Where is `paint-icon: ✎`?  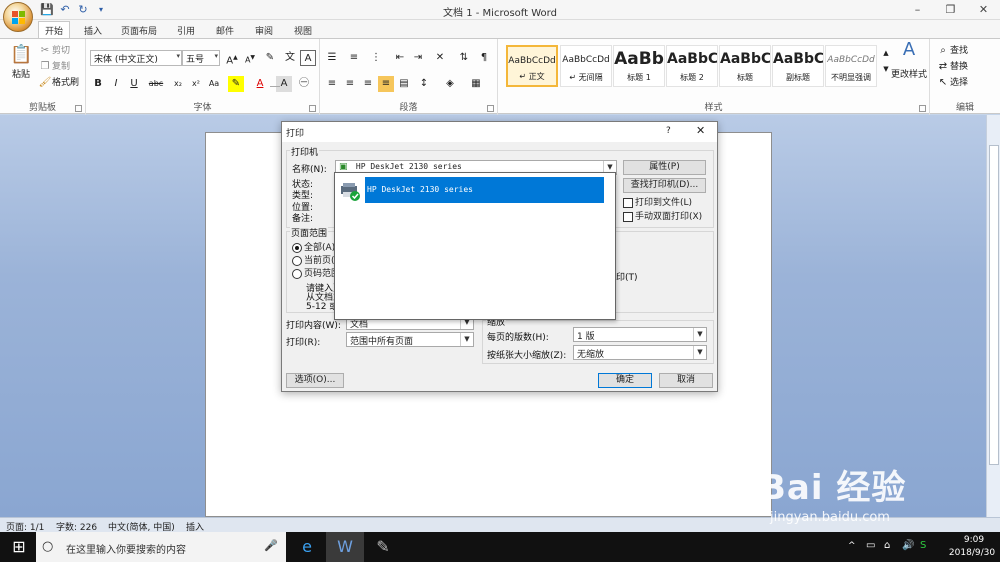 paint-icon: ✎ is located at coordinates (383, 547).